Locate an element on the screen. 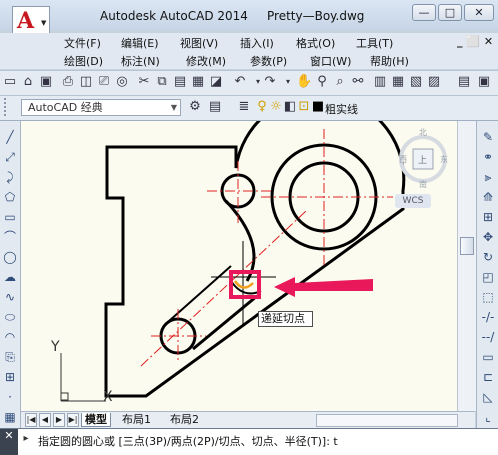 The image size is (498, 455). 3d-publish-icon: ◎ is located at coordinates (122, 82).